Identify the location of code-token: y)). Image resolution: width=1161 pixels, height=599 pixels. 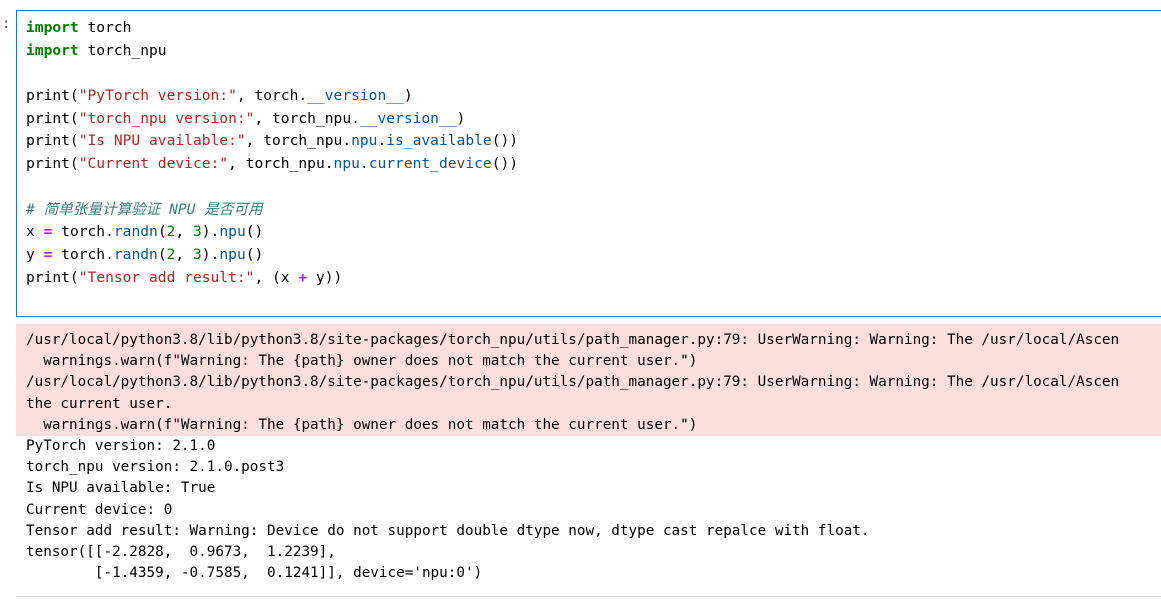
(325, 277).